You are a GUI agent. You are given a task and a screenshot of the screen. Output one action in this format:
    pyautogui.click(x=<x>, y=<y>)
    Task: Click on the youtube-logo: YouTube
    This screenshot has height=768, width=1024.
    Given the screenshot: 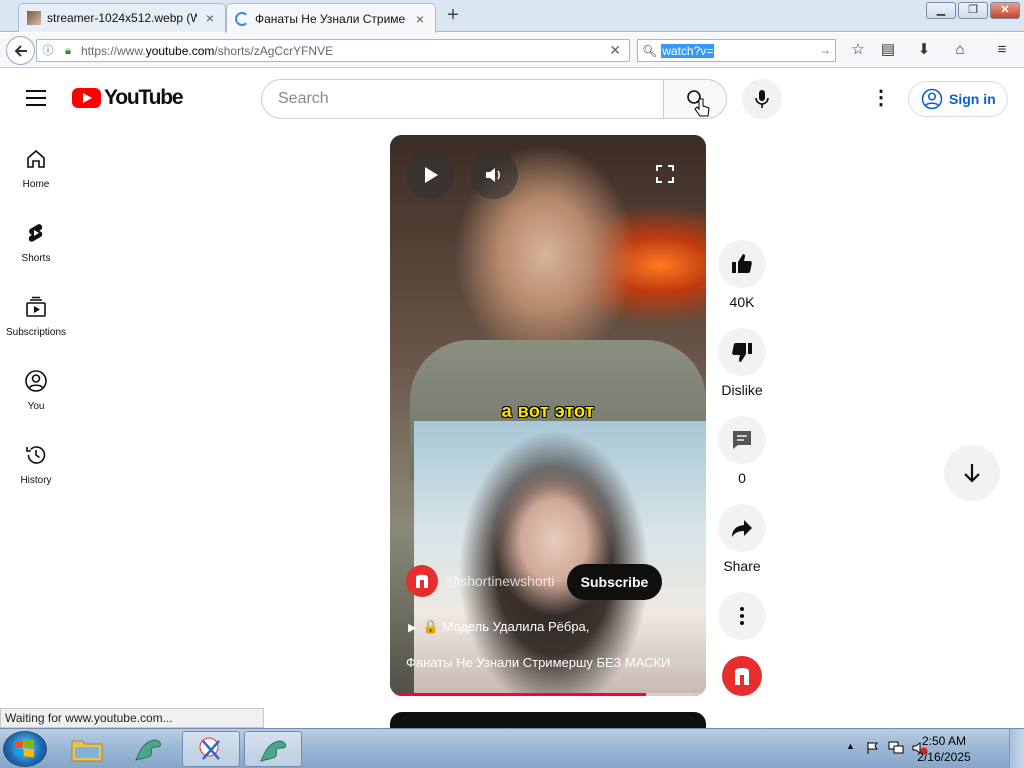 What is the action you would take?
    pyautogui.click(x=128, y=97)
    